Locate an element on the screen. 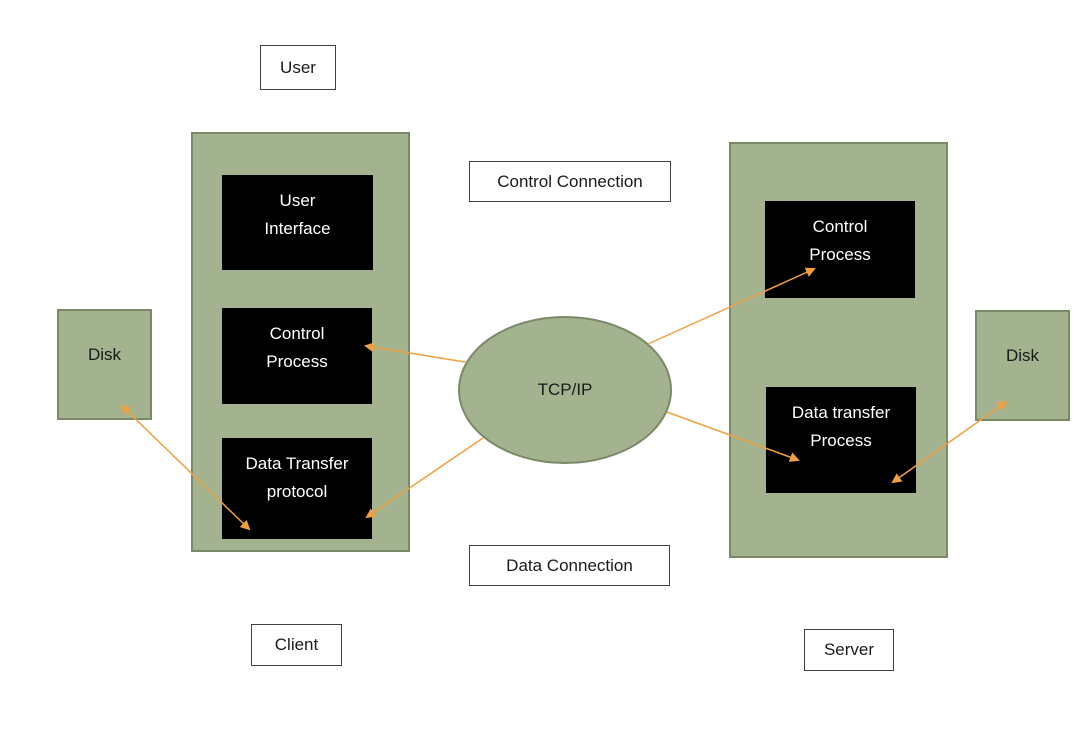 The height and width of the screenshot is (733, 1076). user-label: User is located at coordinates (298, 67).